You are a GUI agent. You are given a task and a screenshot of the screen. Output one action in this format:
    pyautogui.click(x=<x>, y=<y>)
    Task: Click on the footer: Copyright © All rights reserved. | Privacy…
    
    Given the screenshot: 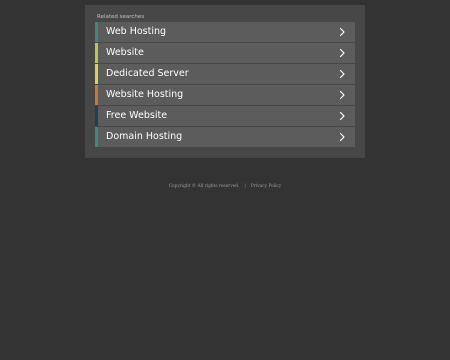 What is the action you would take?
    pyautogui.click(x=225, y=187)
    